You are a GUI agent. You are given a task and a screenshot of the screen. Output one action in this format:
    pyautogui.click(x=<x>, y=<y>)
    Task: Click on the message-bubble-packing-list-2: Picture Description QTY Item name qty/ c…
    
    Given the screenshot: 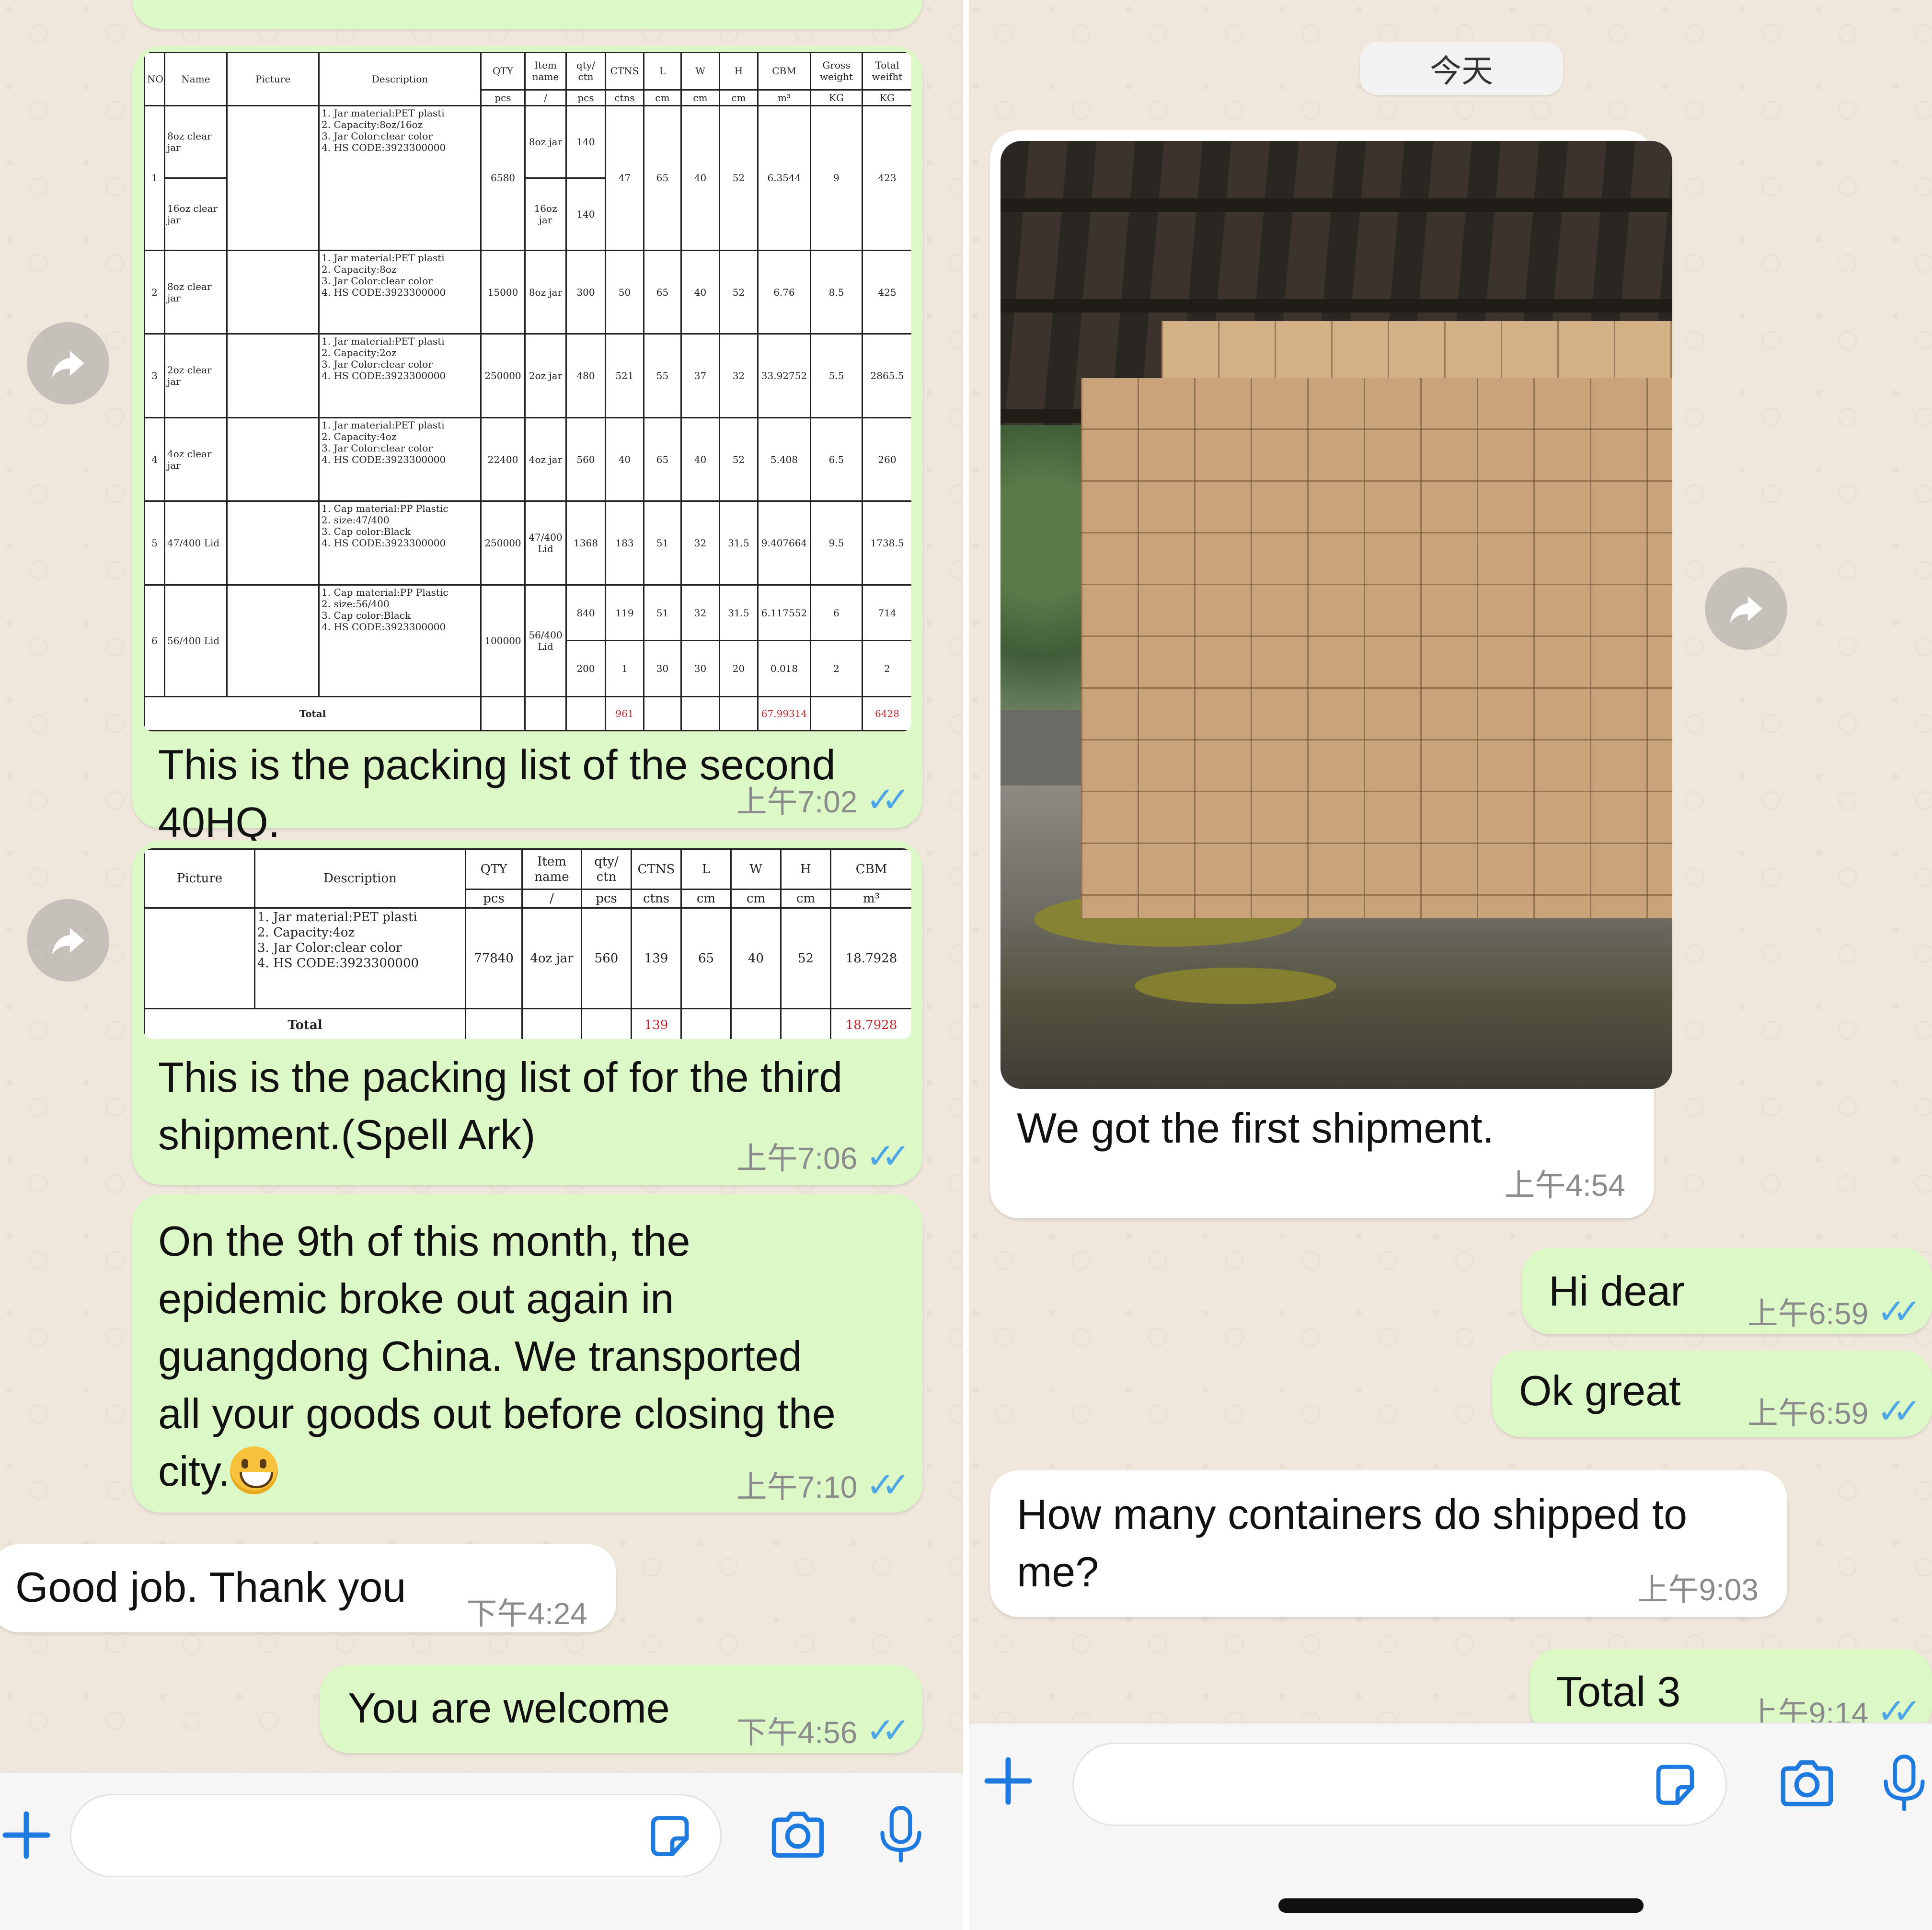 What is the action you would take?
    pyautogui.click(x=527, y=1013)
    